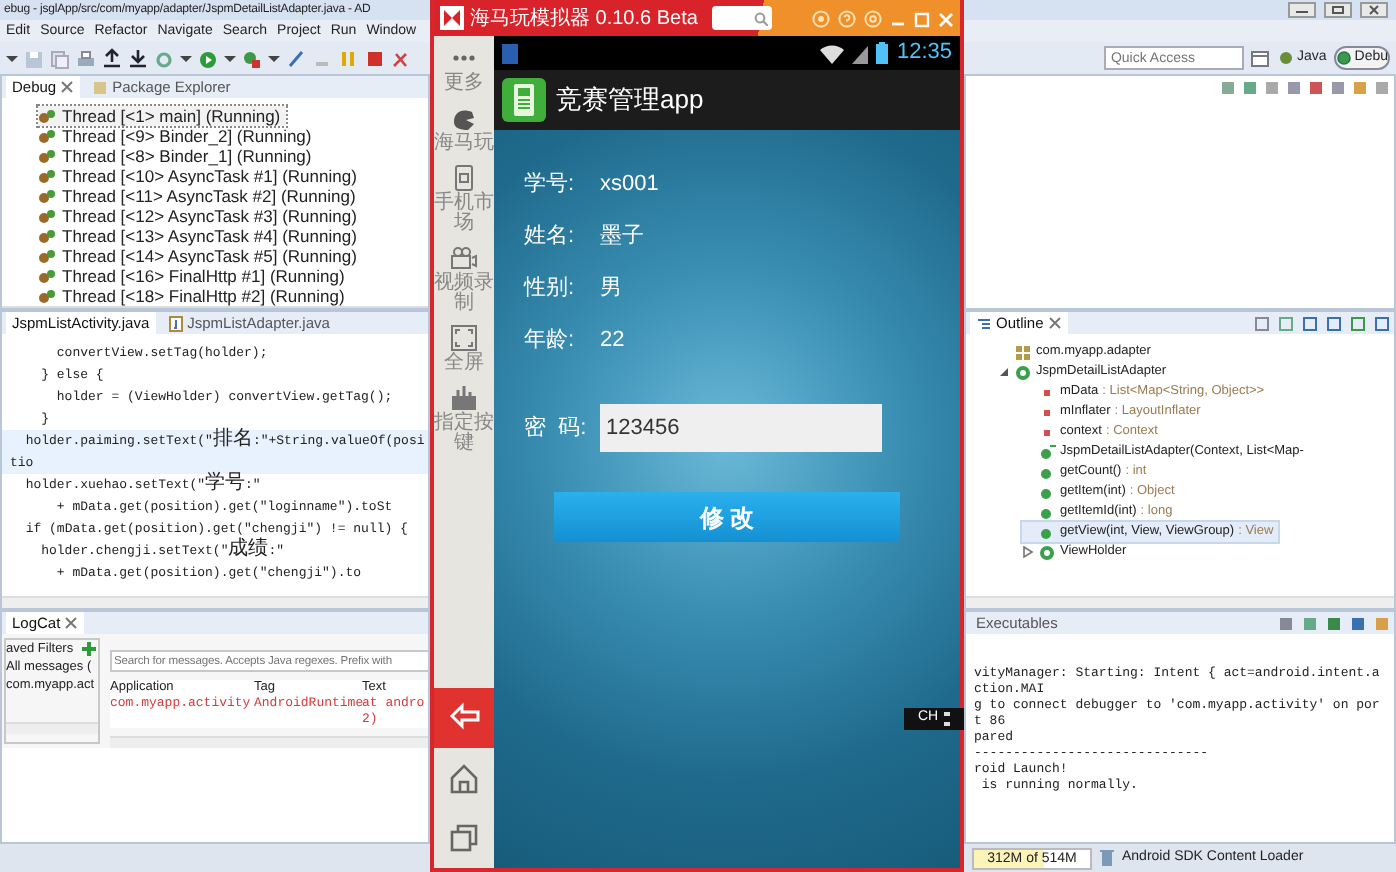 This screenshot has height=872, width=1396. What do you see at coordinates (1028, 552) in the screenshot?
I see `collapsed-triangle-icon` at bounding box center [1028, 552].